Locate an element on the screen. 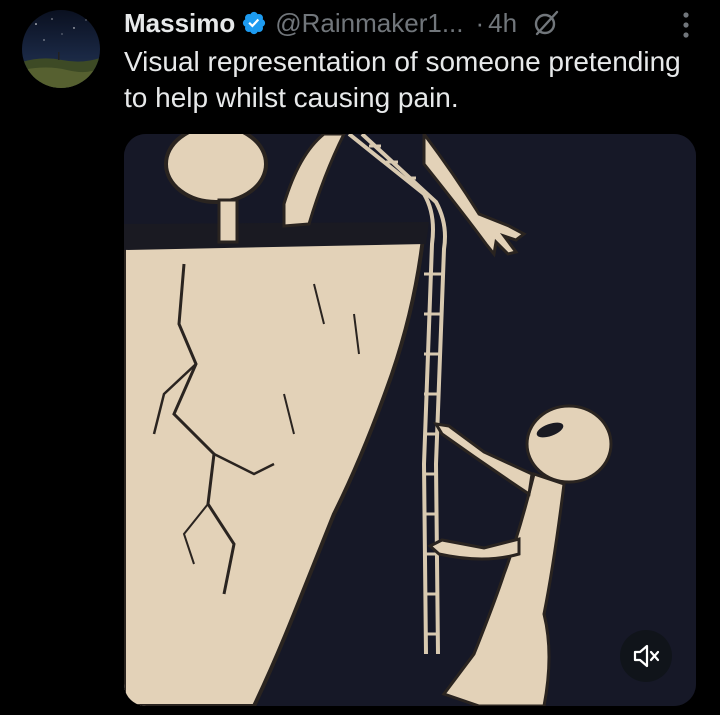 This screenshot has width=720, height=715. tweet-header: Massimo @Rainmaker1... · 4h is located at coordinates (412, 23).